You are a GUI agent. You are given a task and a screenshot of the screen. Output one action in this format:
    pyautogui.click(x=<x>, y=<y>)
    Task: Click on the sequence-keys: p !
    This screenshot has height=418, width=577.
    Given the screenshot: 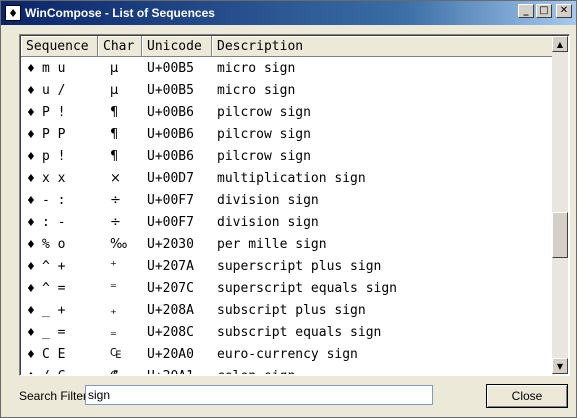 What is the action you would take?
    pyautogui.click(x=54, y=156)
    